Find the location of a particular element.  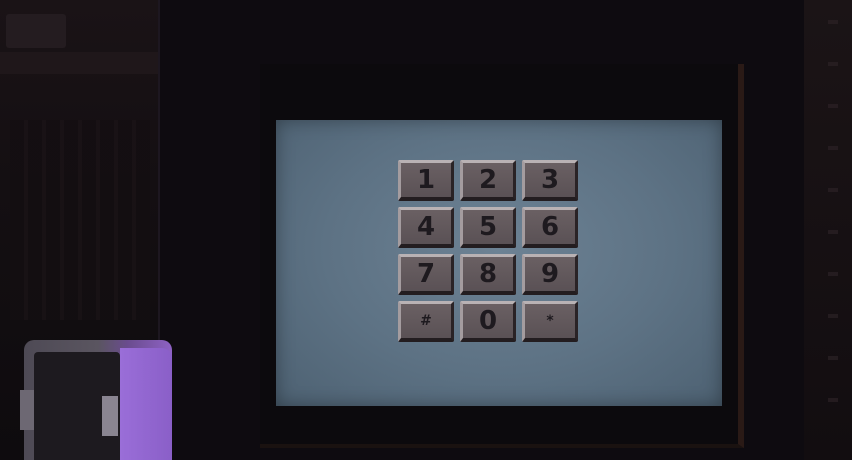

device-purple-panel is located at coordinates (146, 404).